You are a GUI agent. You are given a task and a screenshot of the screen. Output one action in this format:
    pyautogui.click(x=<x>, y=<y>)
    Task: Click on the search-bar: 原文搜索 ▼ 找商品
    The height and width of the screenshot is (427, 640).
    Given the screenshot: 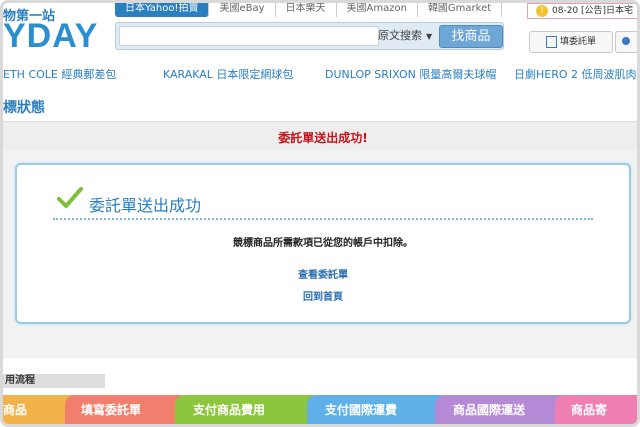 What is the action you would take?
    pyautogui.click(x=309, y=36)
    